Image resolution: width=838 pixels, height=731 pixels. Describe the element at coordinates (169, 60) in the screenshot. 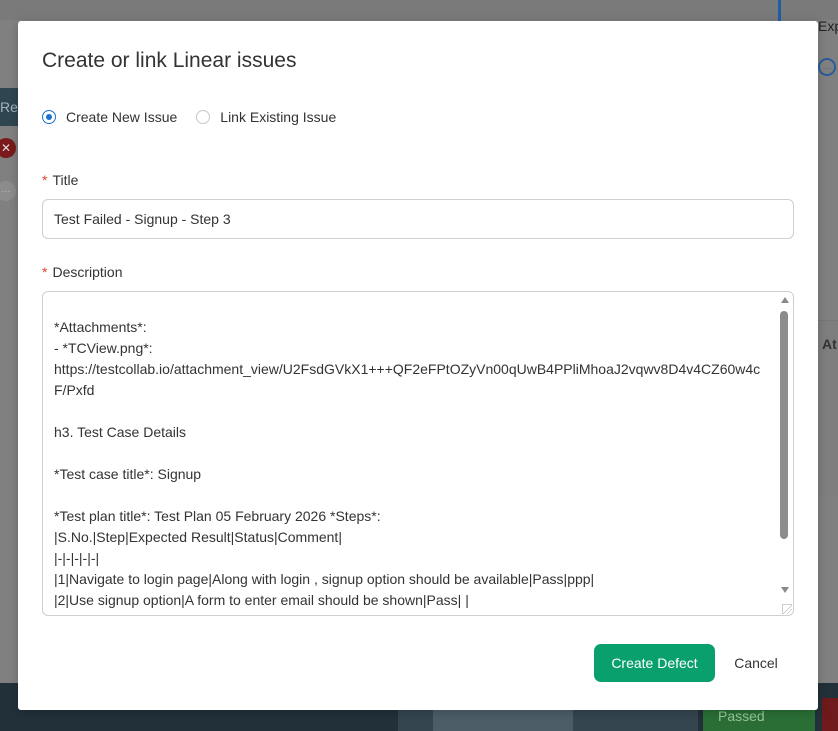

I see `modal-title: Create or link Linear issues` at that location.